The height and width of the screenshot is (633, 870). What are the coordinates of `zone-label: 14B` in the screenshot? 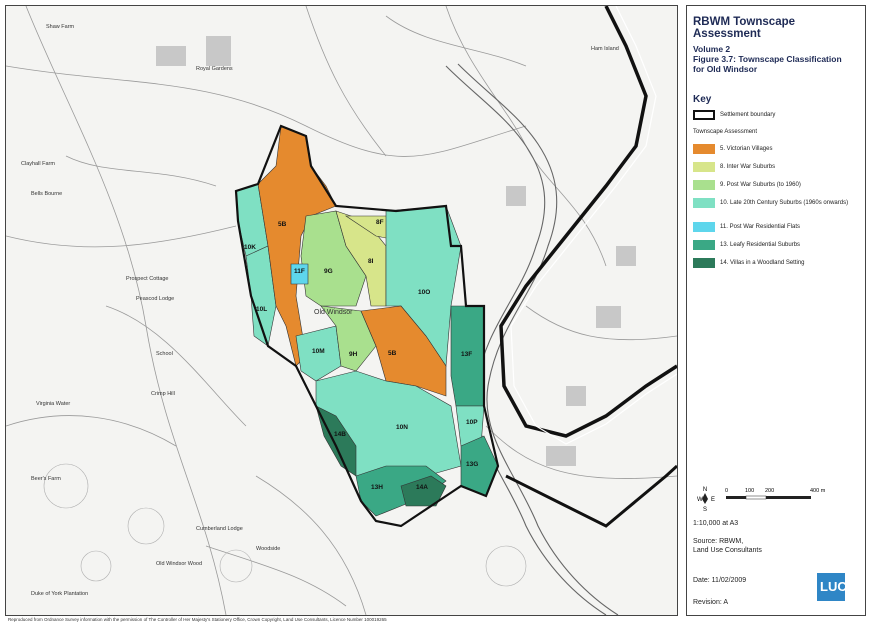 It's located at (340, 434).